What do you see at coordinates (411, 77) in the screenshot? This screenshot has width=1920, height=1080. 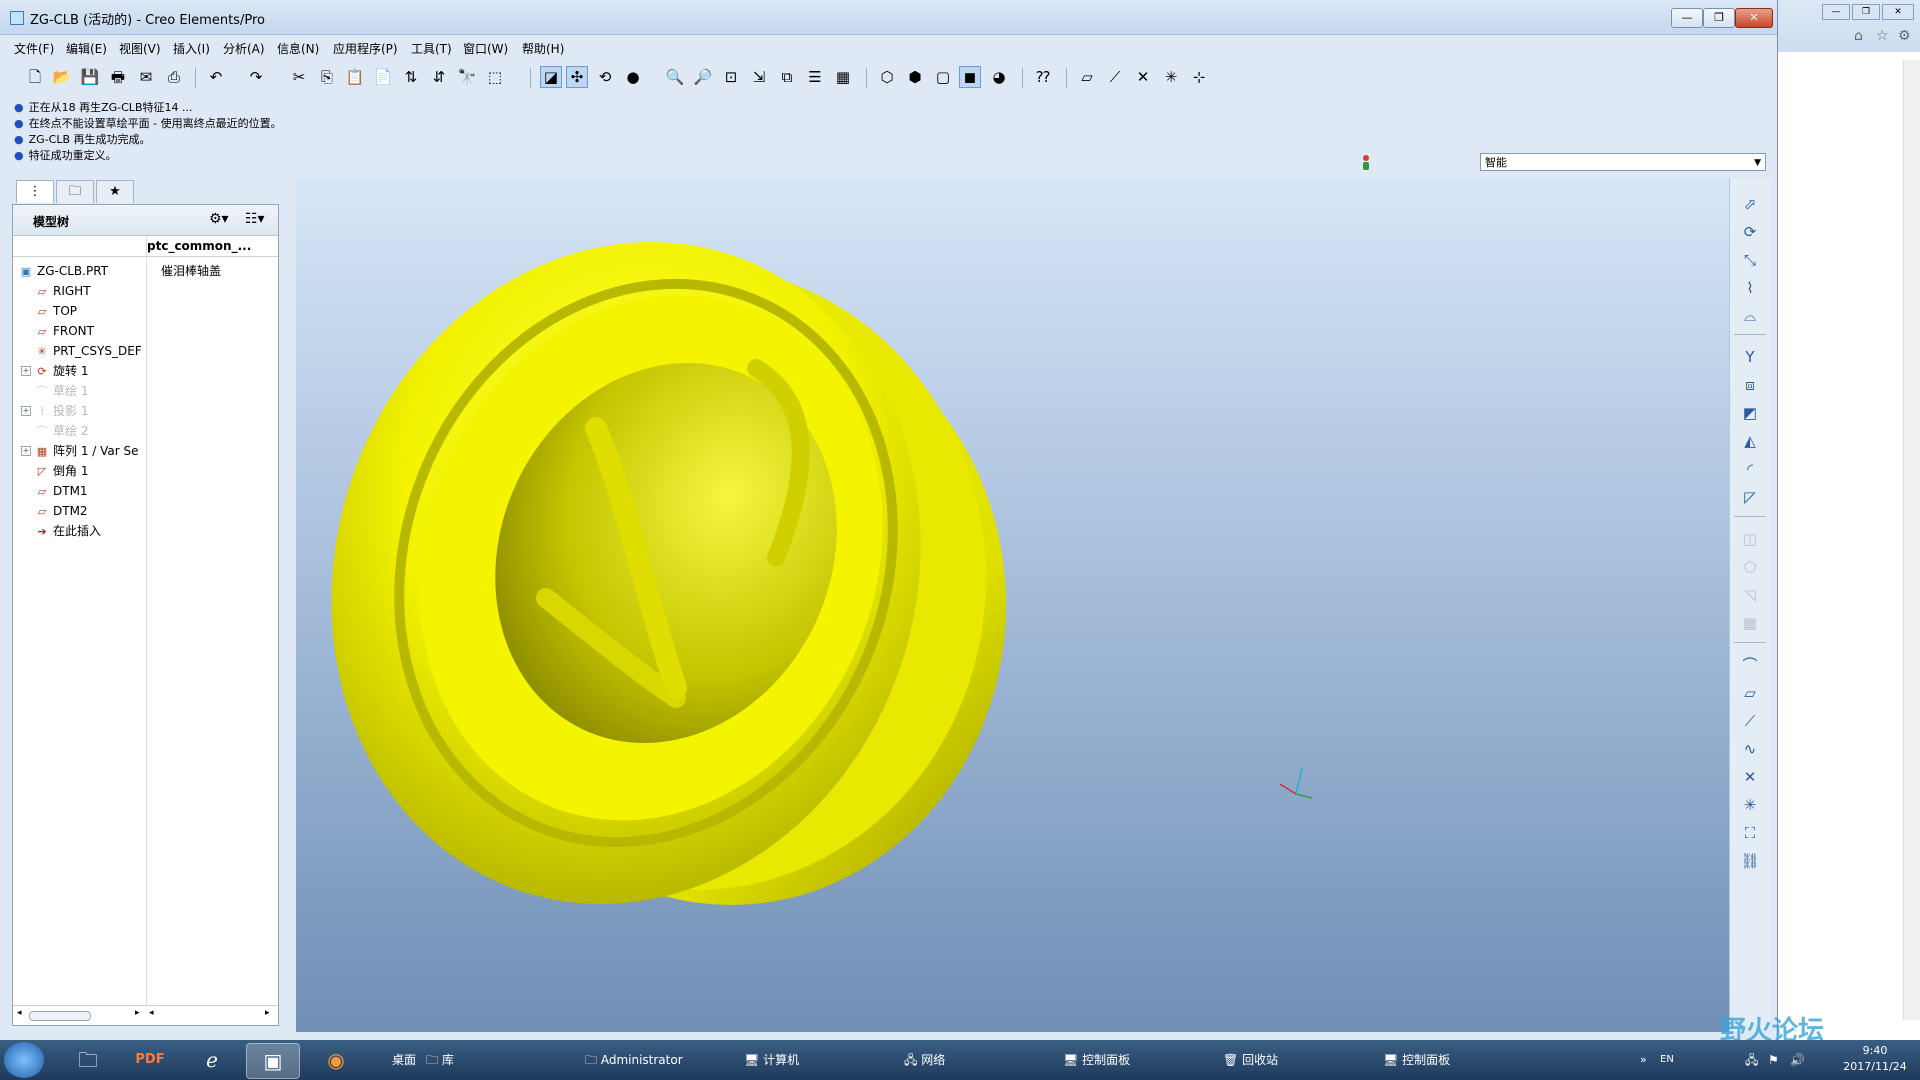 I see `regenerate-icon: ⇅` at bounding box center [411, 77].